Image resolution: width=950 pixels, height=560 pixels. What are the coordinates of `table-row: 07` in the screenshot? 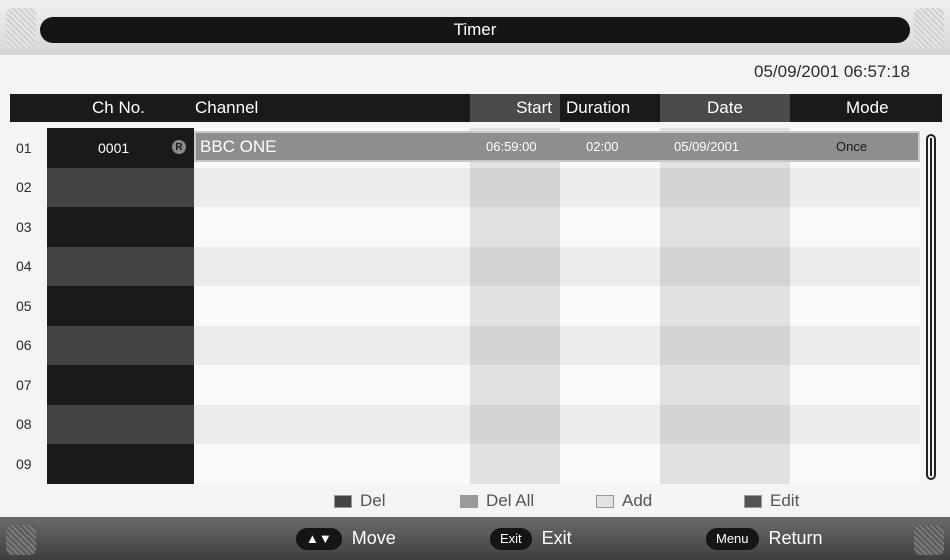 It's located at (476, 385).